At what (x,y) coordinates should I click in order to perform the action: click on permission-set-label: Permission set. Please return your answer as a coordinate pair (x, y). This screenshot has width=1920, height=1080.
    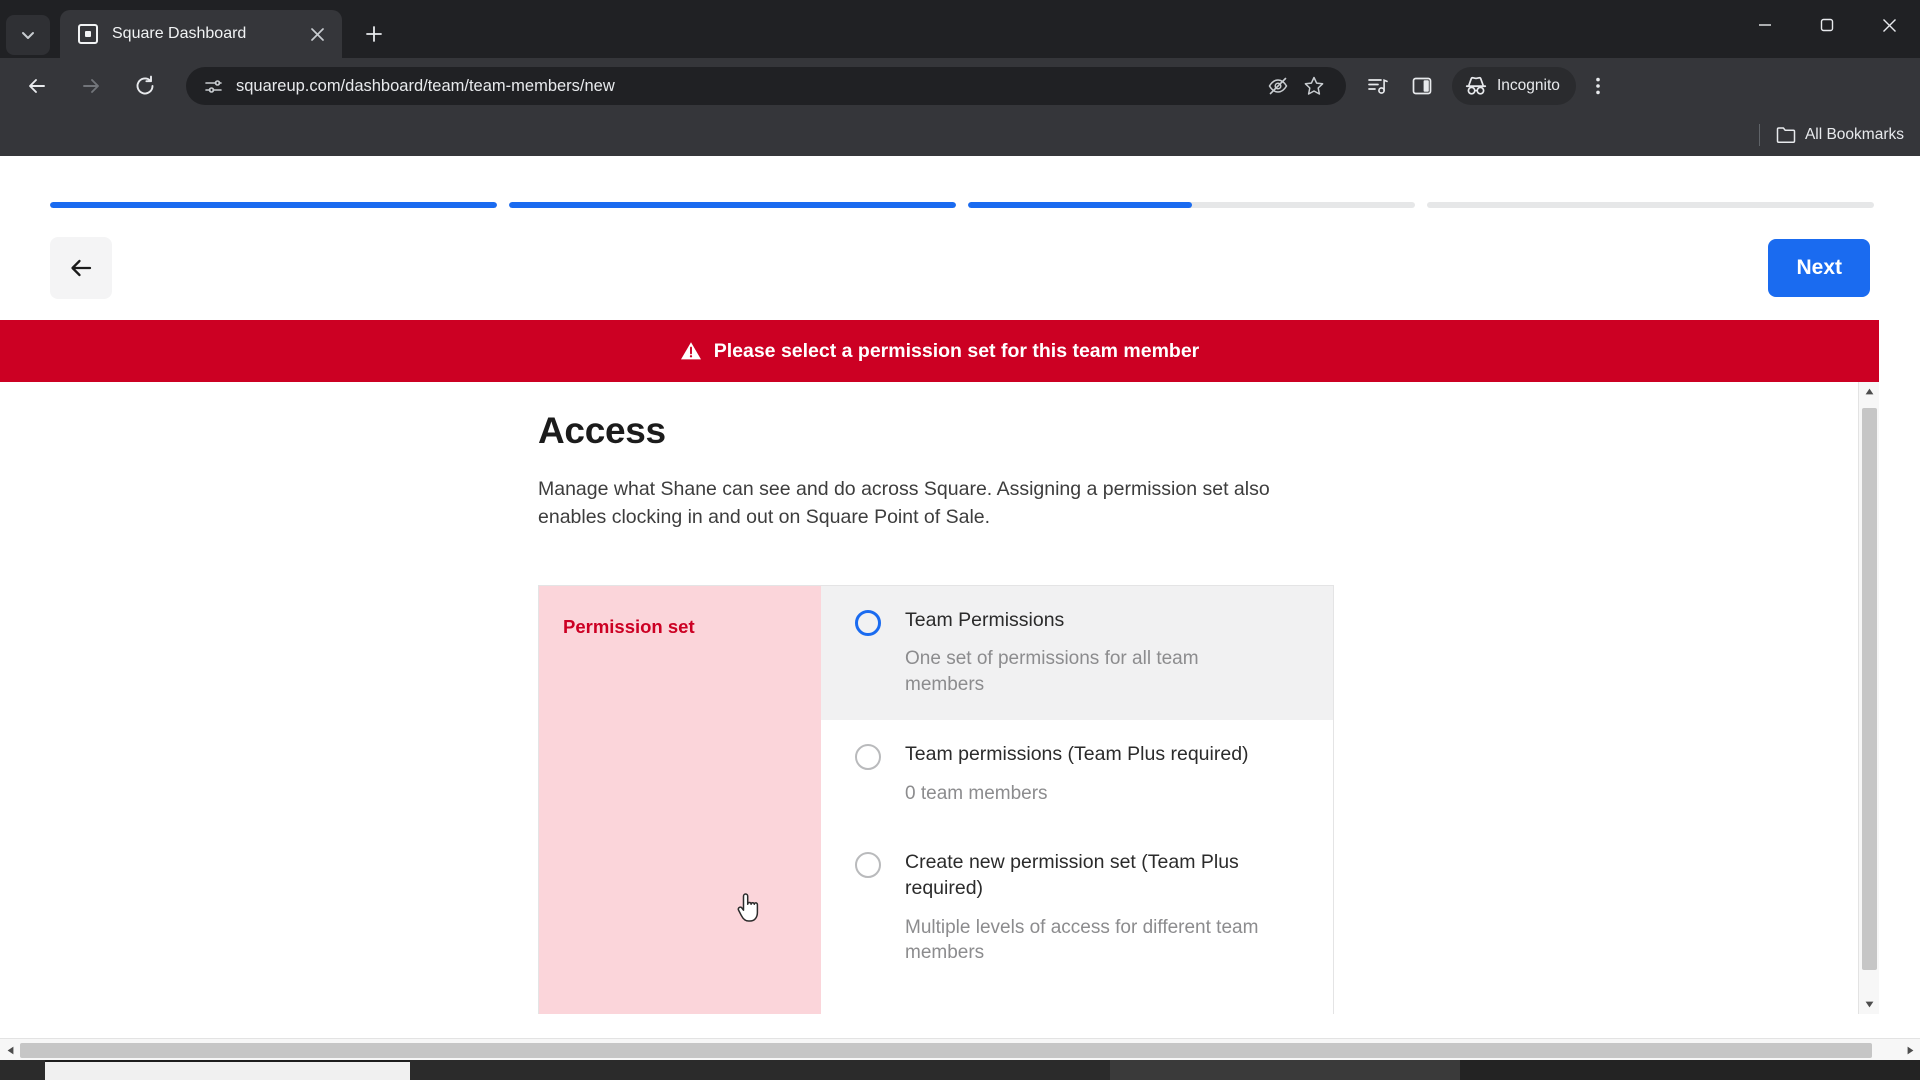
    Looking at the image, I should click on (629, 626).